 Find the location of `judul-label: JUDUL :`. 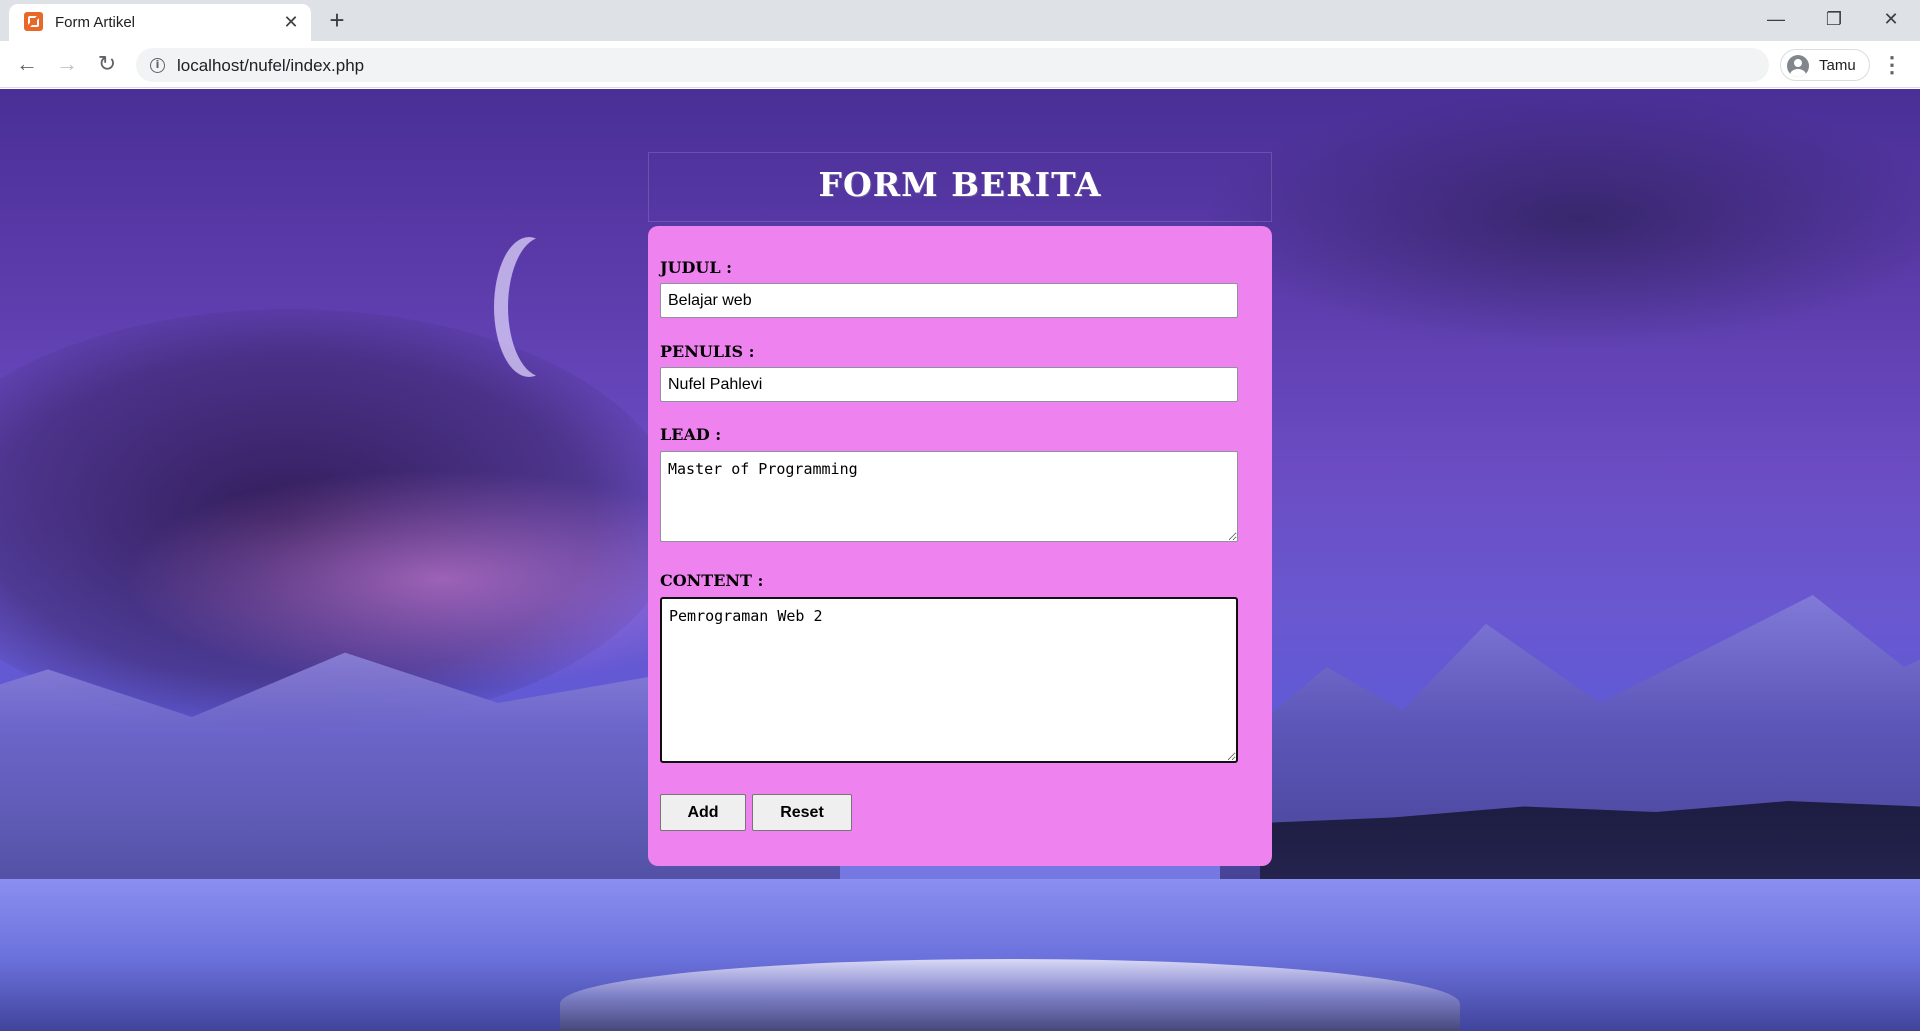

judul-label: JUDUL : is located at coordinates (696, 267).